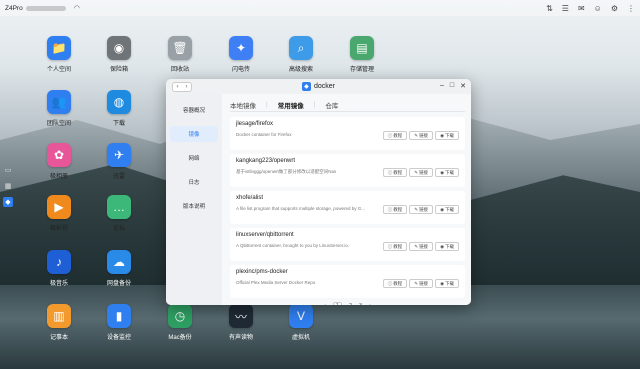 Image resolution: width=640 pixels, height=369 pixels. I want to click on desktop-app-label: 网盘备份, so click(118, 284).